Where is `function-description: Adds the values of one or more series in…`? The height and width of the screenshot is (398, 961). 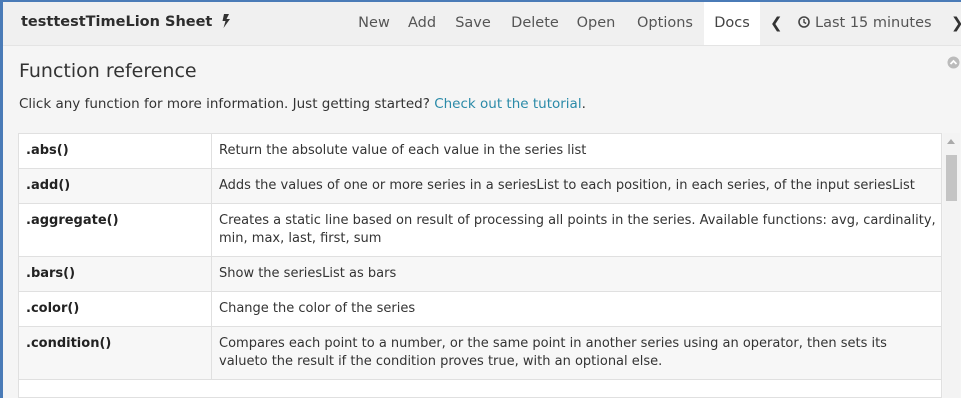 function-description: Adds the values of one or more series in… is located at coordinates (576, 186).